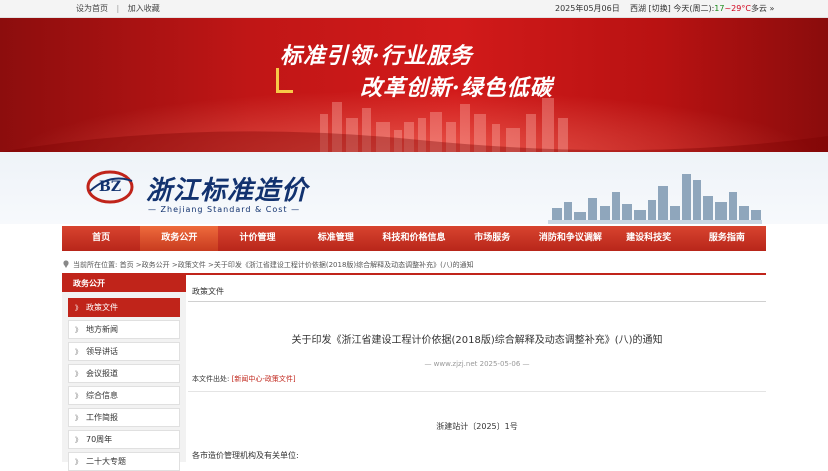 This screenshot has height=471, width=828. I want to click on sidebar-item-label: 综合信息, so click(102, 395).